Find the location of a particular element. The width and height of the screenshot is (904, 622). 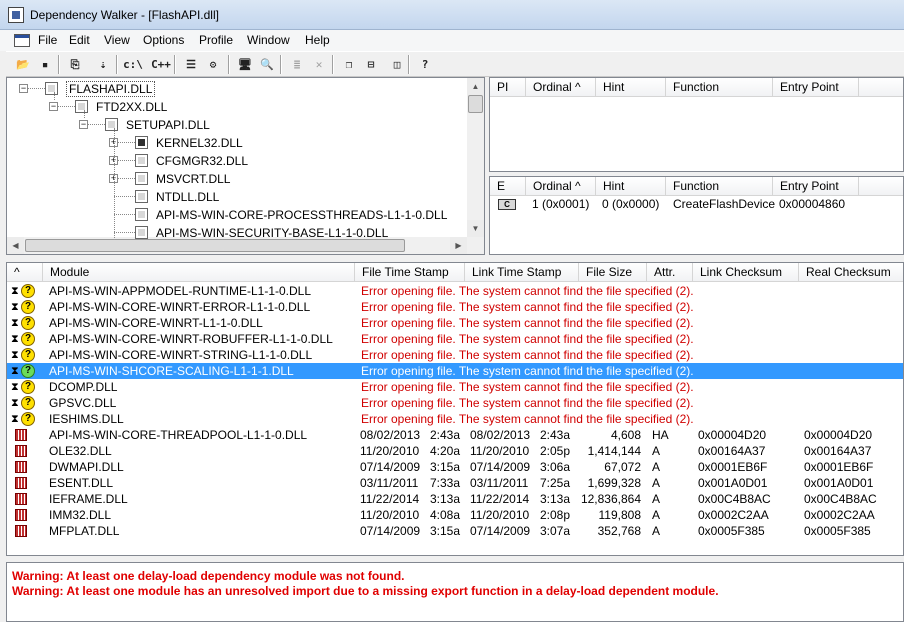

highlight-match-icon: ≣ is located at coordinates (297, 64).